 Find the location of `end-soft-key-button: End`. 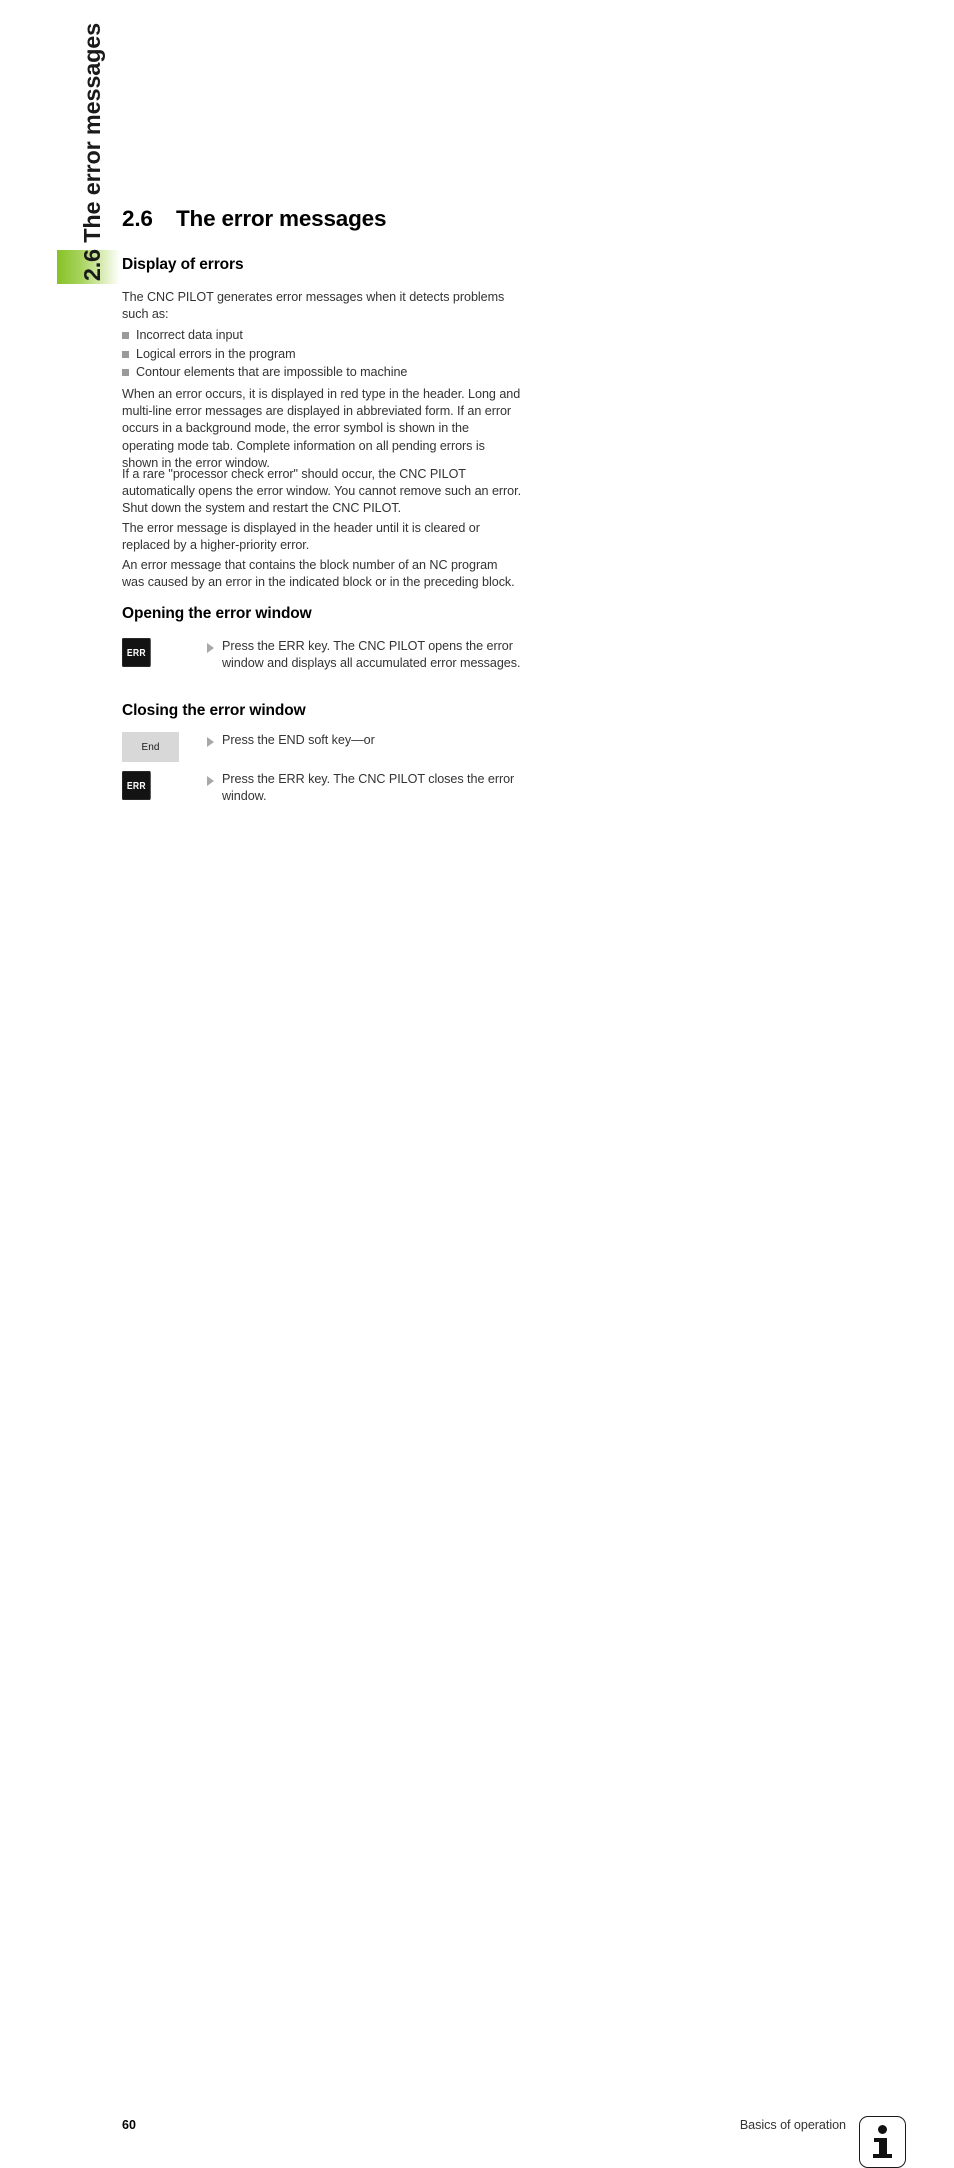

end-soft-key-button: End is located at coordinates (150, 747).